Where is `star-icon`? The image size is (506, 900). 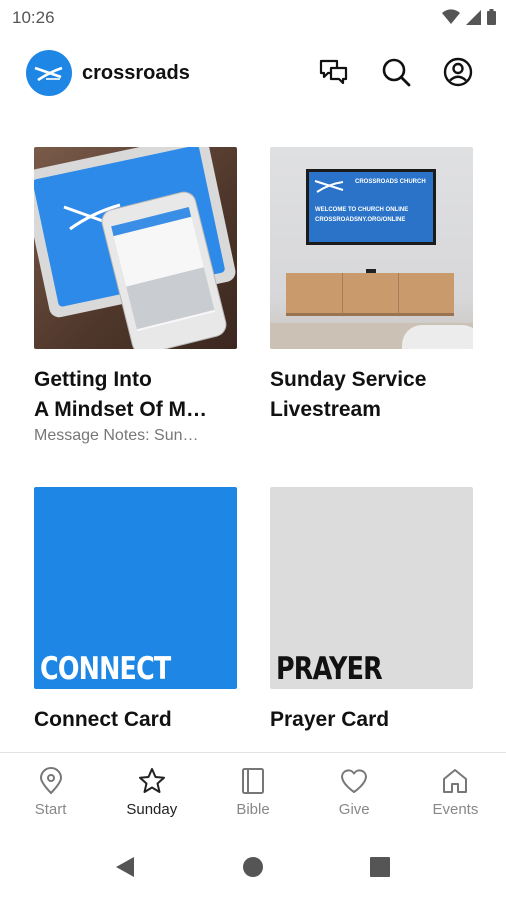 star-icon is located at coordinates (151, 780).